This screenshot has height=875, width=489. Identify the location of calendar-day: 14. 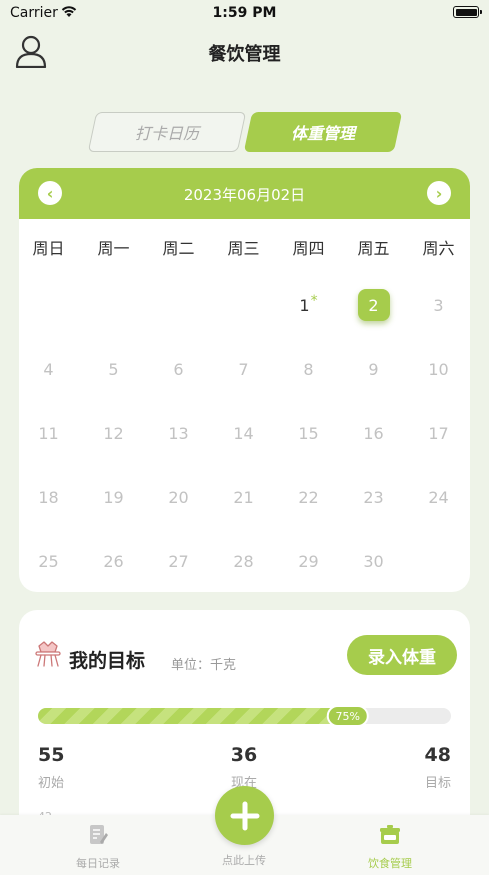
(243, 433).